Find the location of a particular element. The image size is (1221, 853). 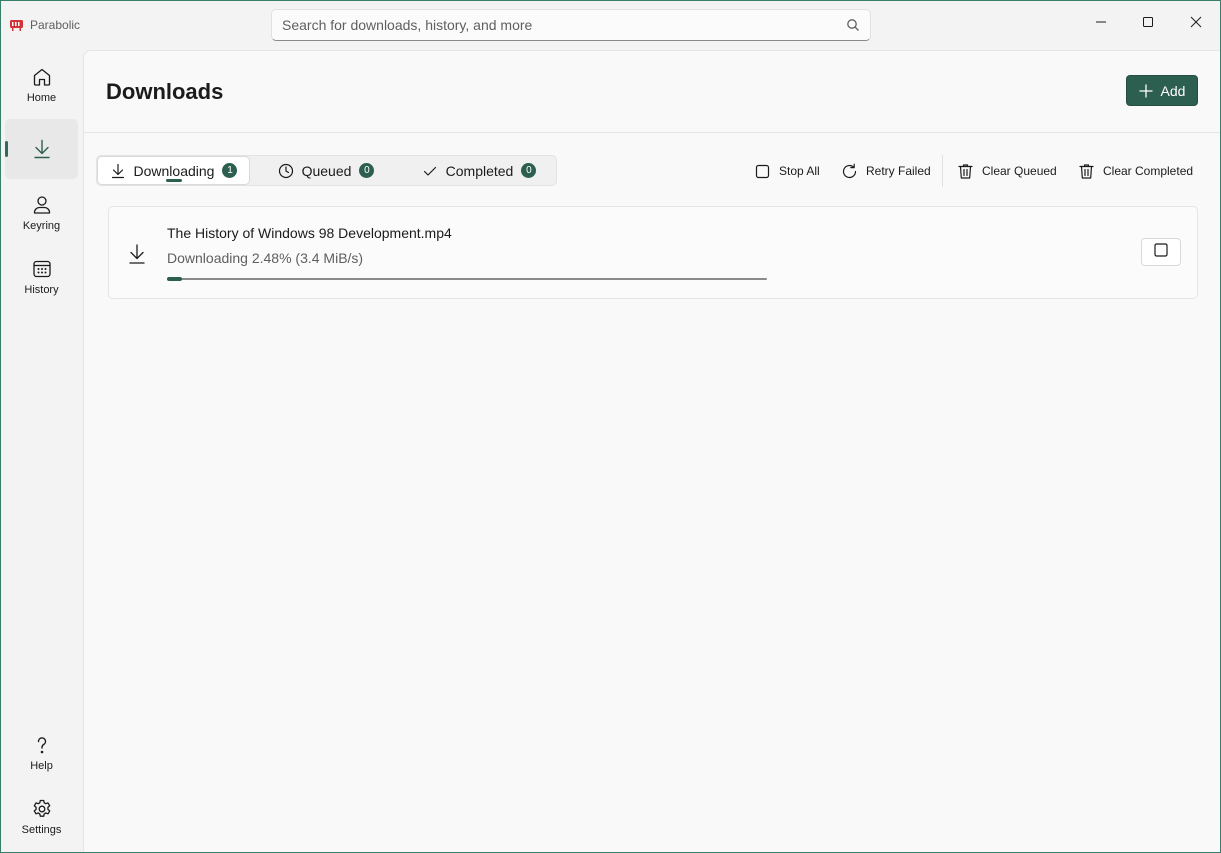

app-title: Parabolic is located at coordinates (44, 25).